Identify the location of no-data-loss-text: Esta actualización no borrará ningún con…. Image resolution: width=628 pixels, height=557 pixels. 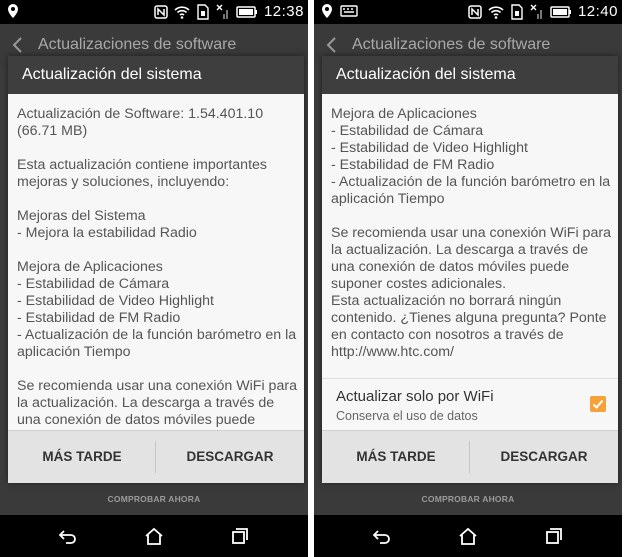
(469, 326).